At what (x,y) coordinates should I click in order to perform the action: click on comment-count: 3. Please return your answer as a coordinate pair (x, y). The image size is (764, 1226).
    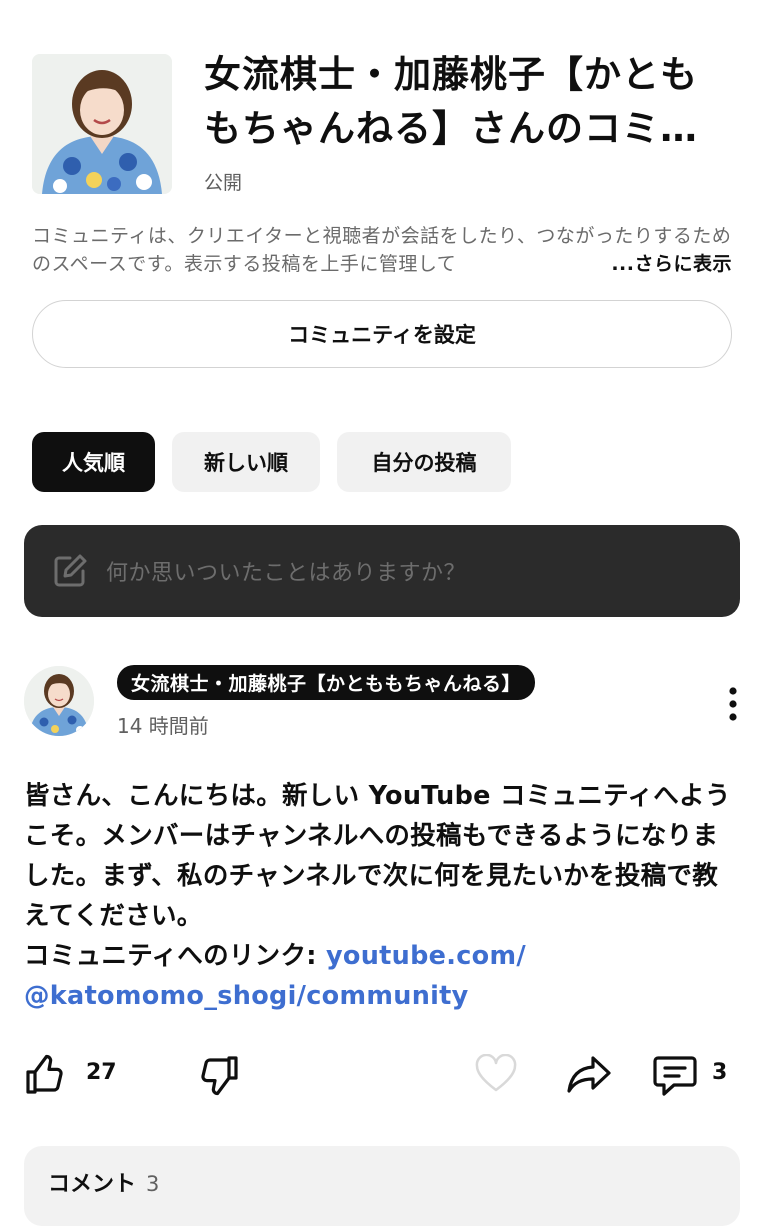
    Looking at the image, I should click on (720, 1072).